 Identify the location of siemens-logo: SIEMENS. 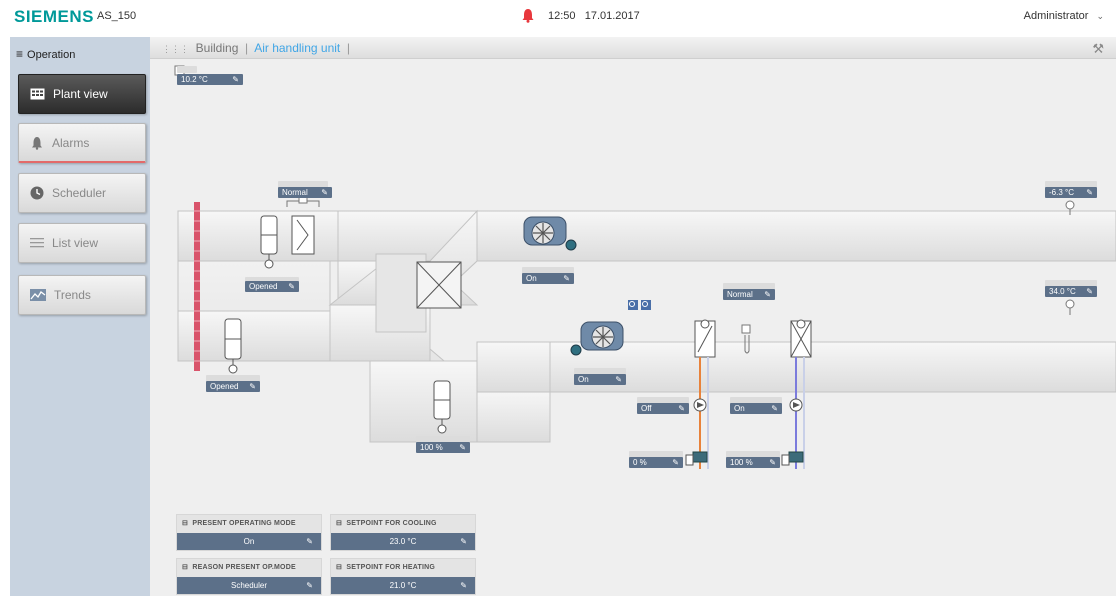
(54, 16).